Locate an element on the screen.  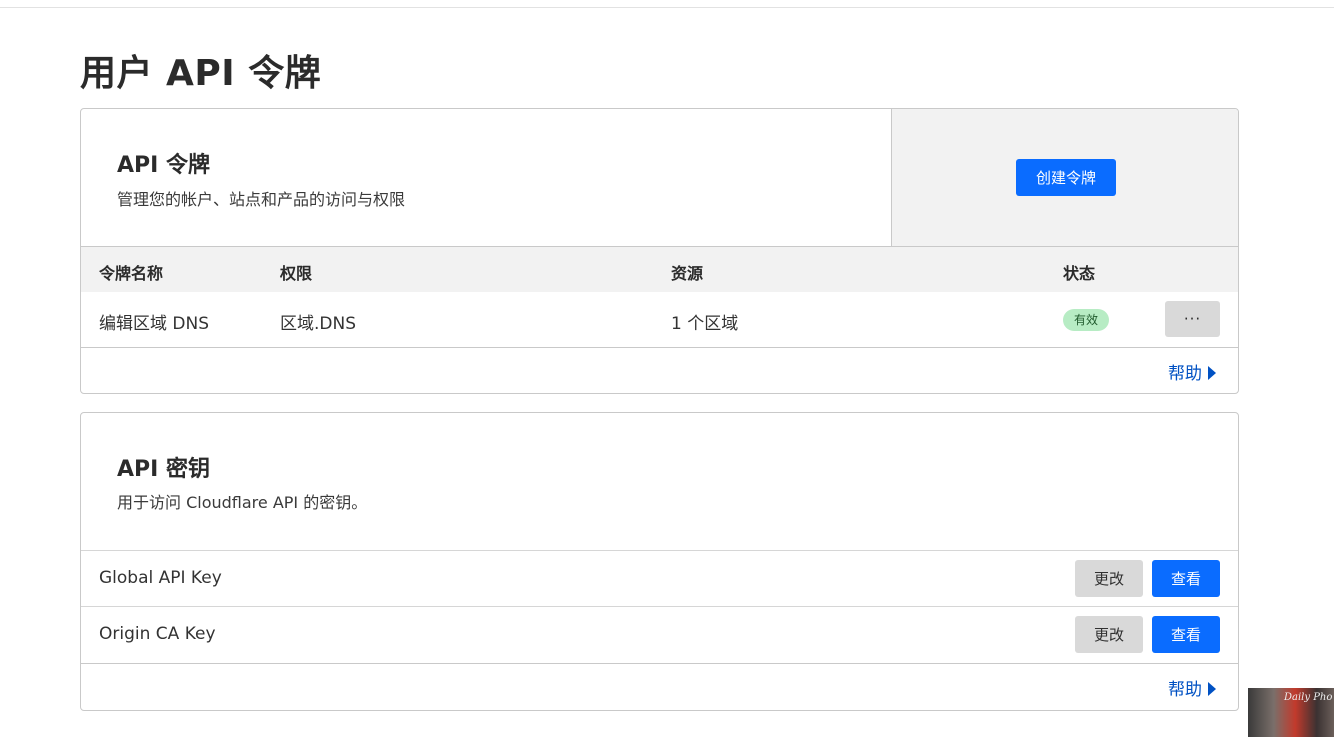
api-tokens-description: 管理您的帐户、站点和产品的访问与权限 is located at coordinates (261, 199).